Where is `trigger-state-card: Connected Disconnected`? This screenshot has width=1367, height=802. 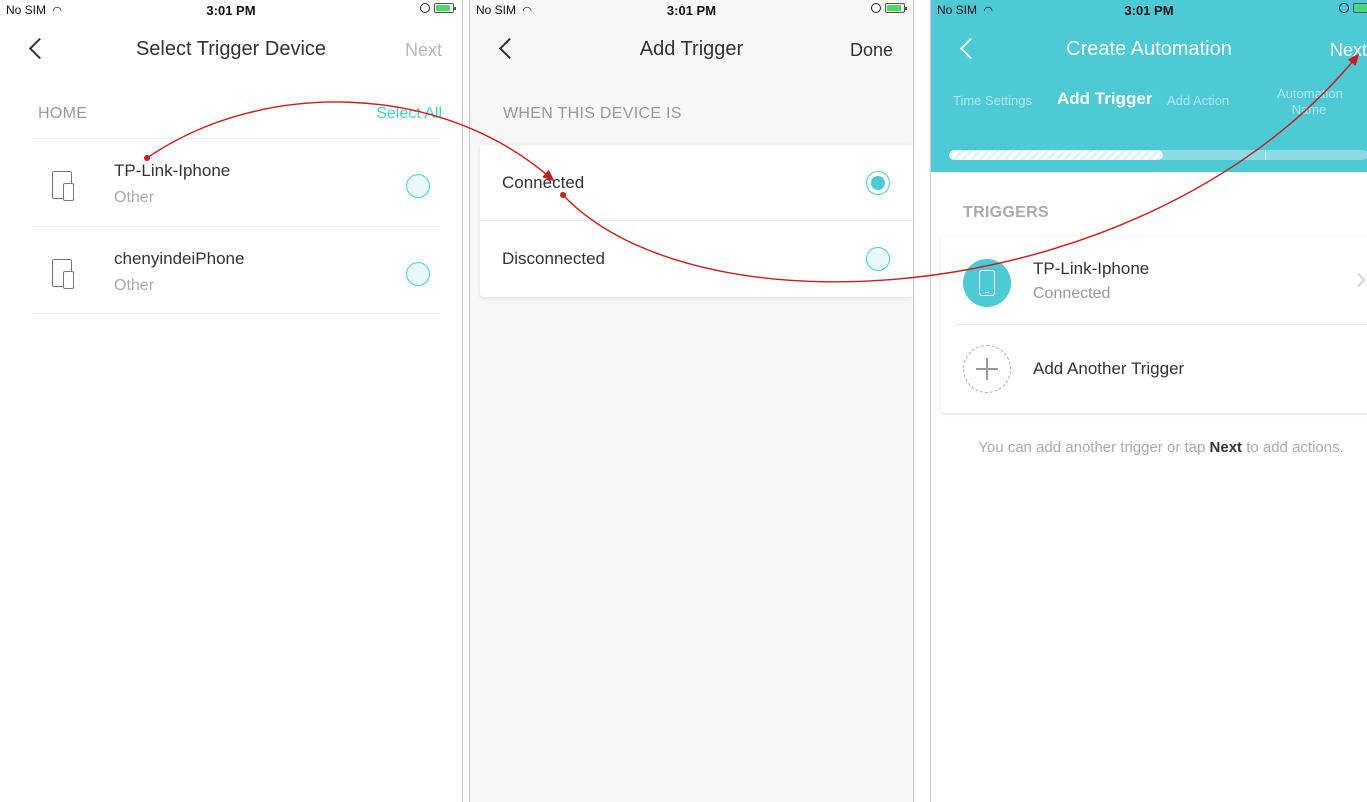
trigger-state-card: Connected Disconnected is located at coordinates (696, 221).